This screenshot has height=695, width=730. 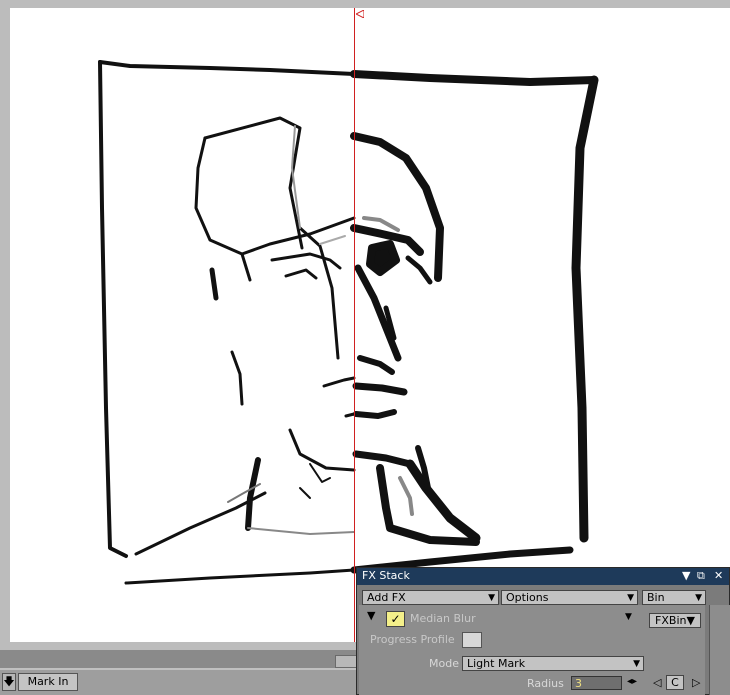 What do you see at coordinates (545, 683) in the screenshot?
I see `radius-label: Radius` at bounding box center [545, 683].